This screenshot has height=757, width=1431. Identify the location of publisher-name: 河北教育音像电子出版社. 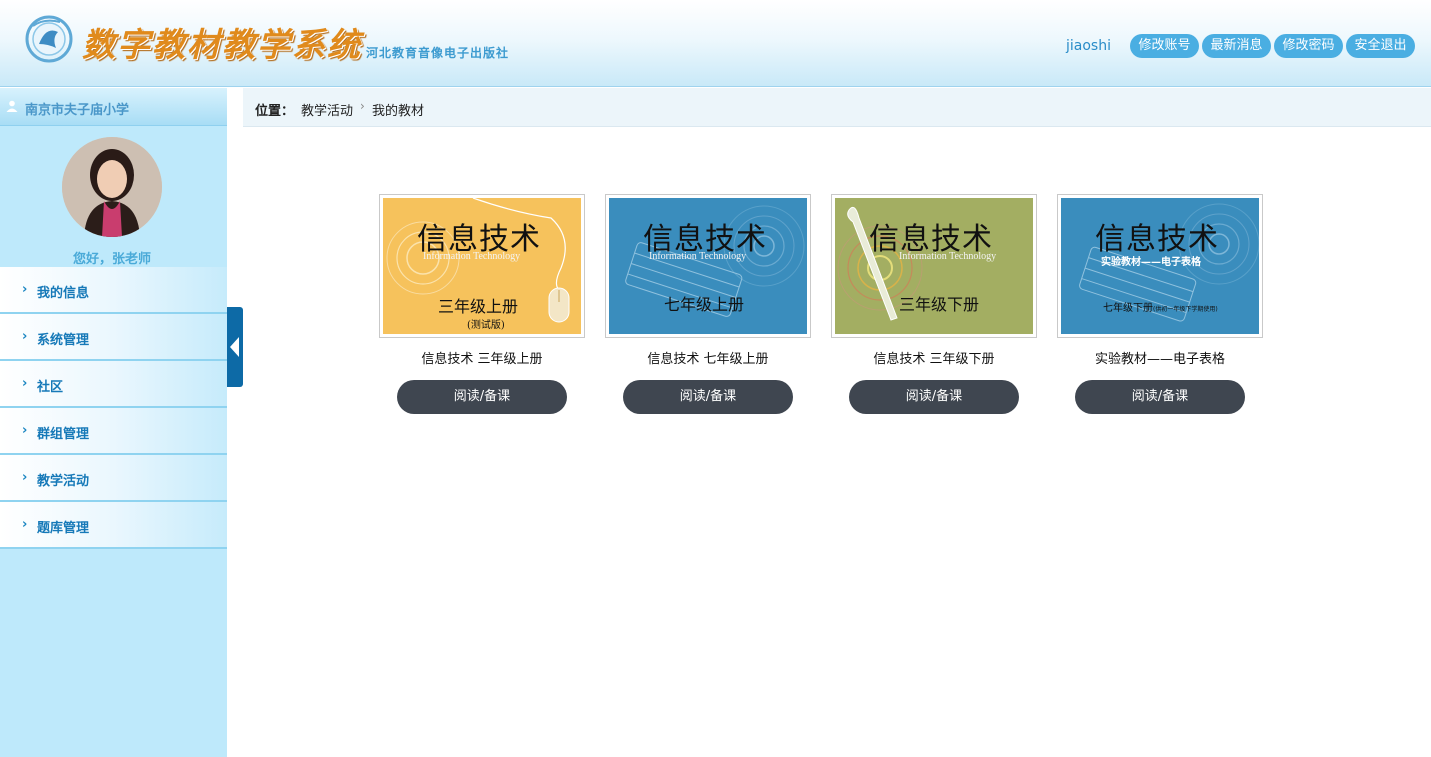
(438, 53).